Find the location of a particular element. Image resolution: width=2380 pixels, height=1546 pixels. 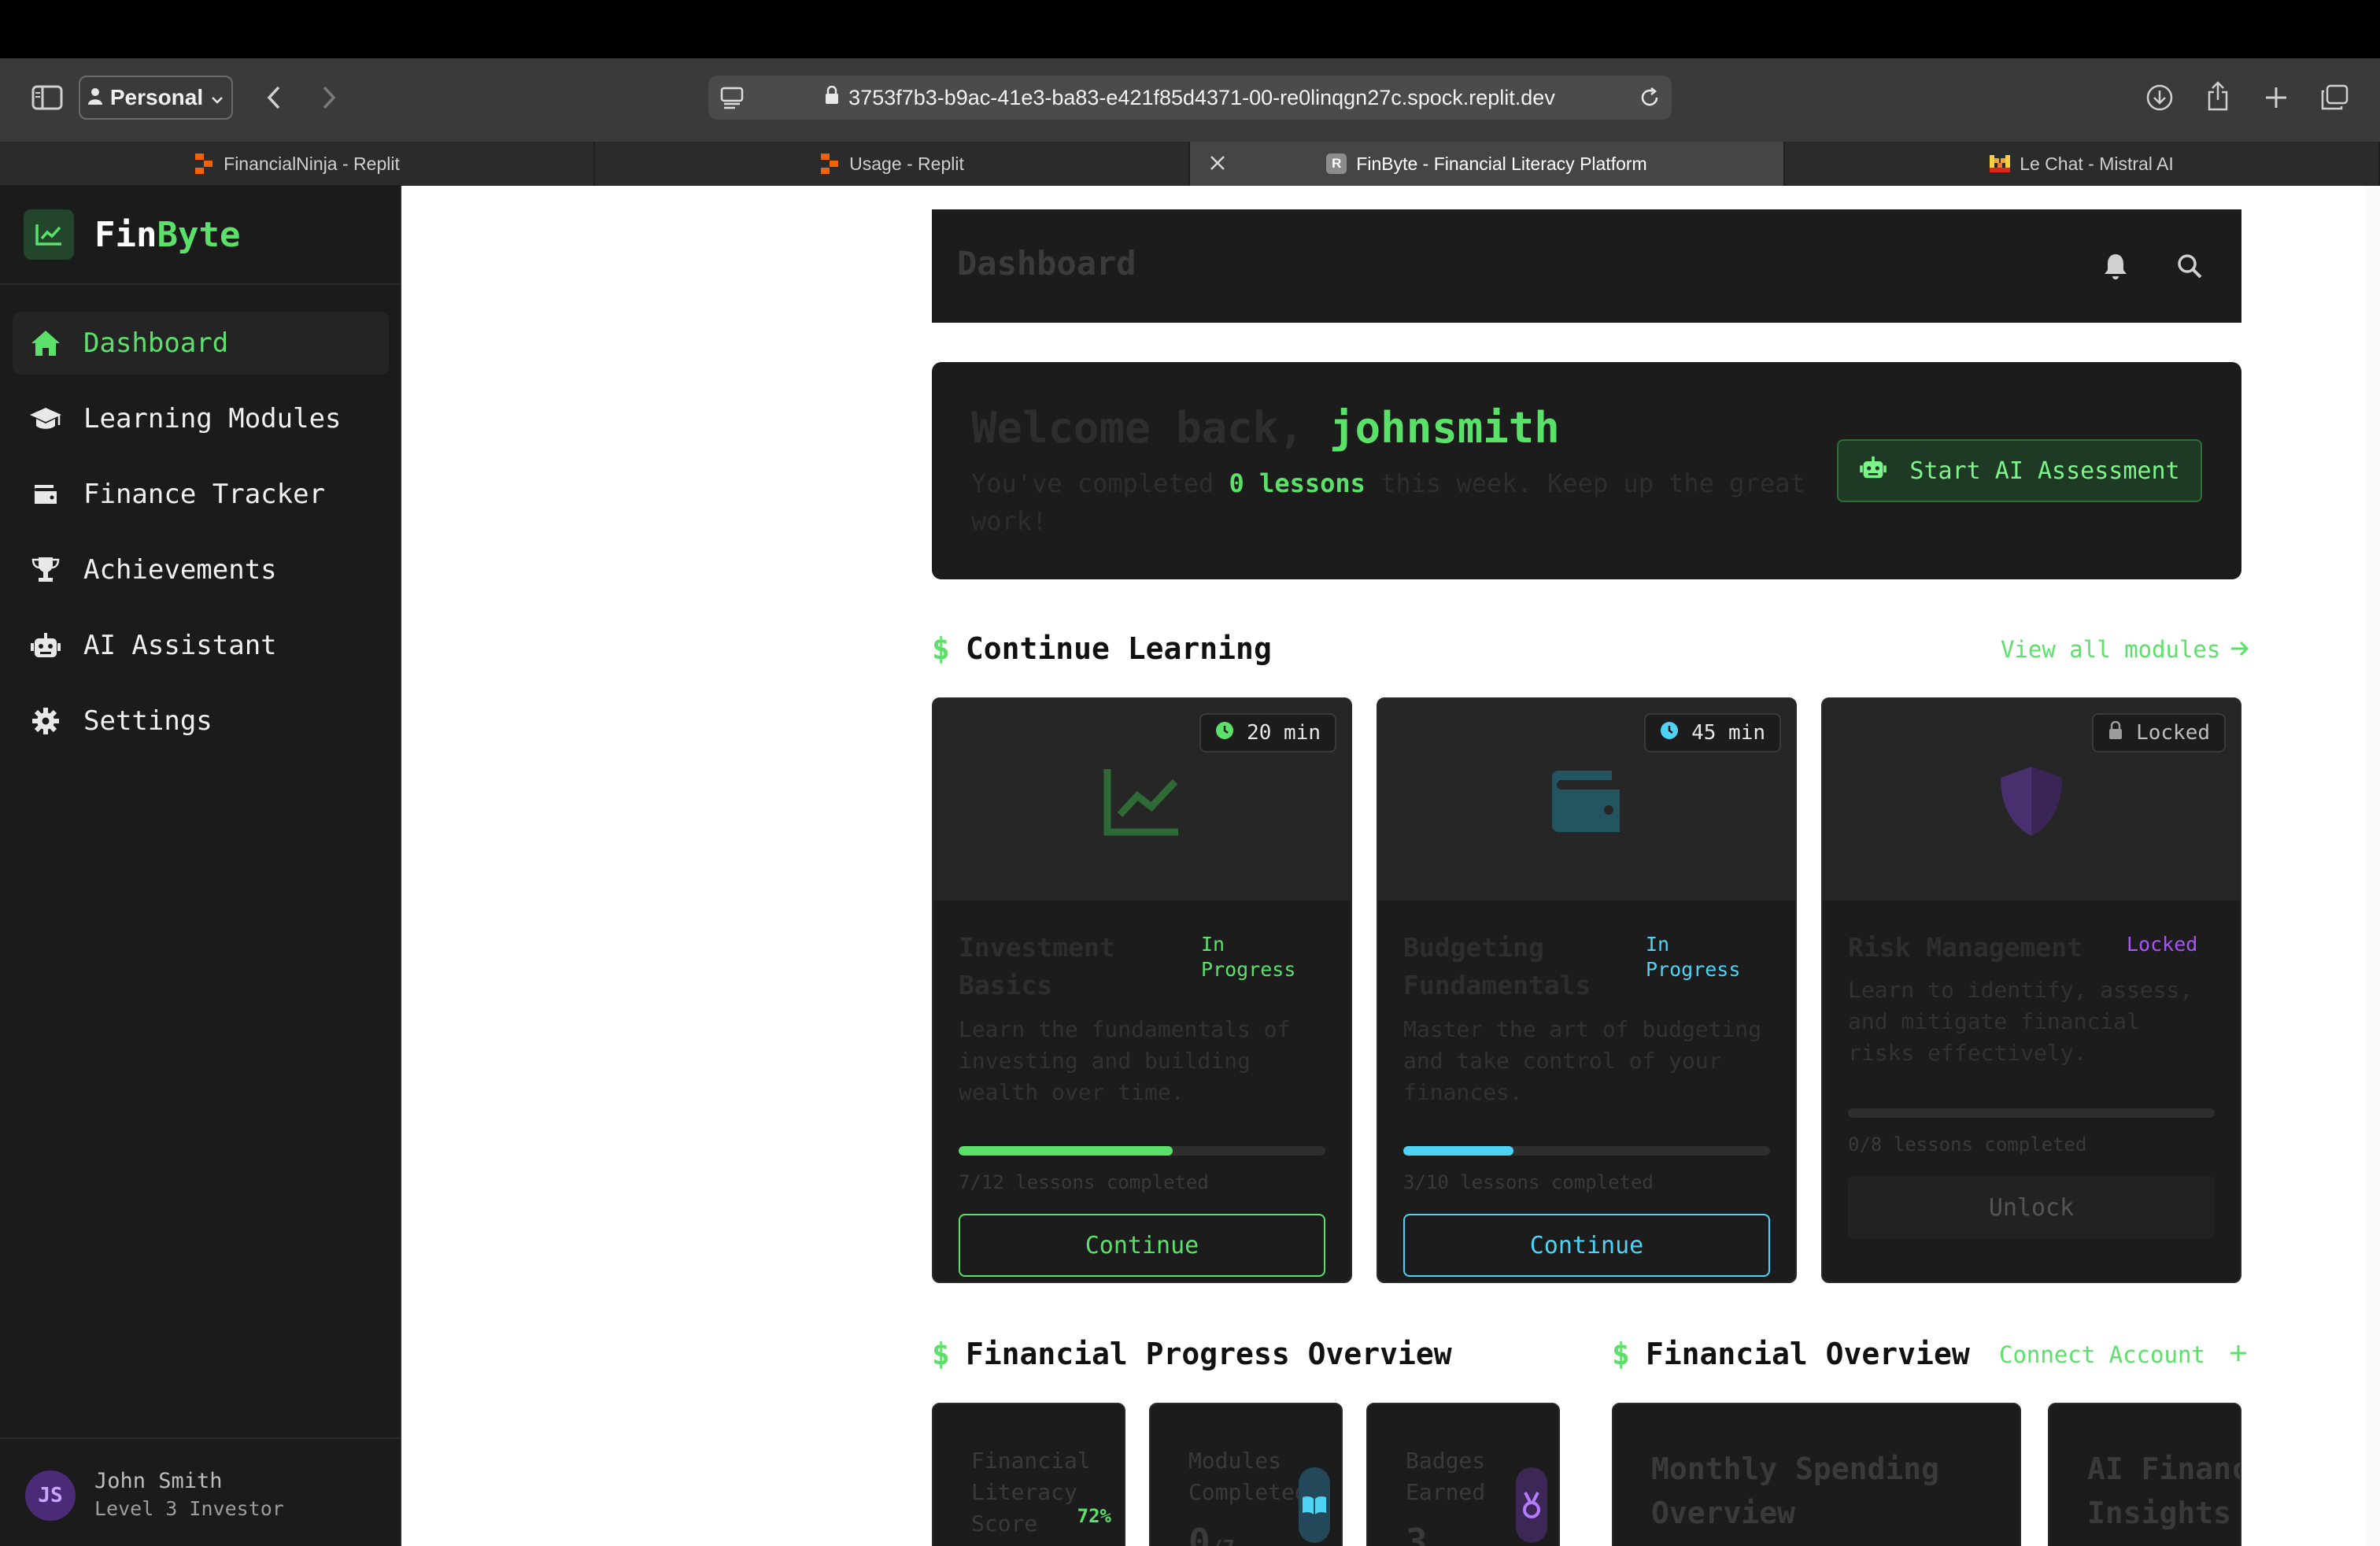

wallet-icon is located at coordinates (1587, 801).